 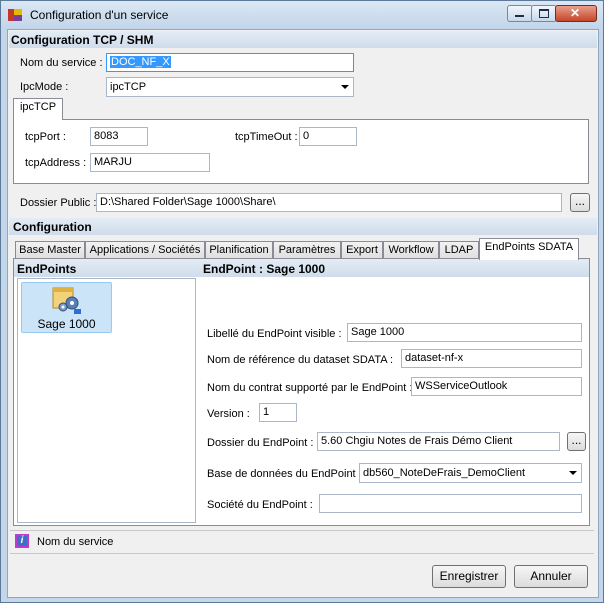 I want to click on public-folder-field: D:\Shared Folder\Sage 1000\Share\, so click(x=329, y=202).